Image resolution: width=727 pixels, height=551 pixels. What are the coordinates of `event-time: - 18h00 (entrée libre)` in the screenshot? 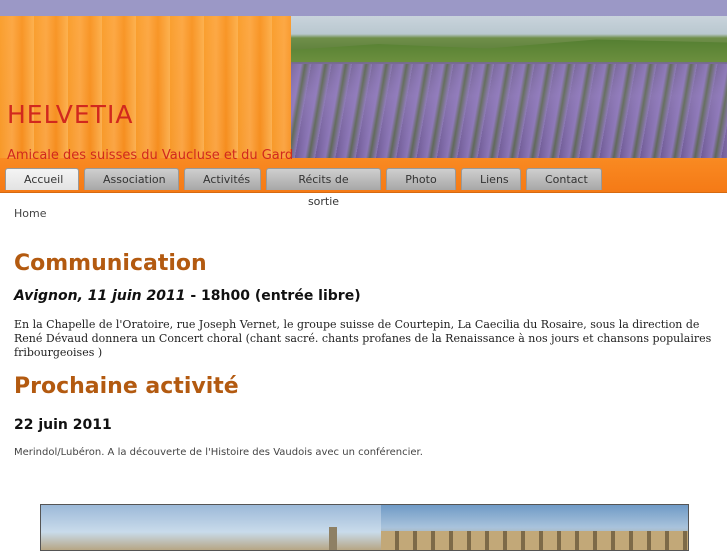 It's located at (273, 296).